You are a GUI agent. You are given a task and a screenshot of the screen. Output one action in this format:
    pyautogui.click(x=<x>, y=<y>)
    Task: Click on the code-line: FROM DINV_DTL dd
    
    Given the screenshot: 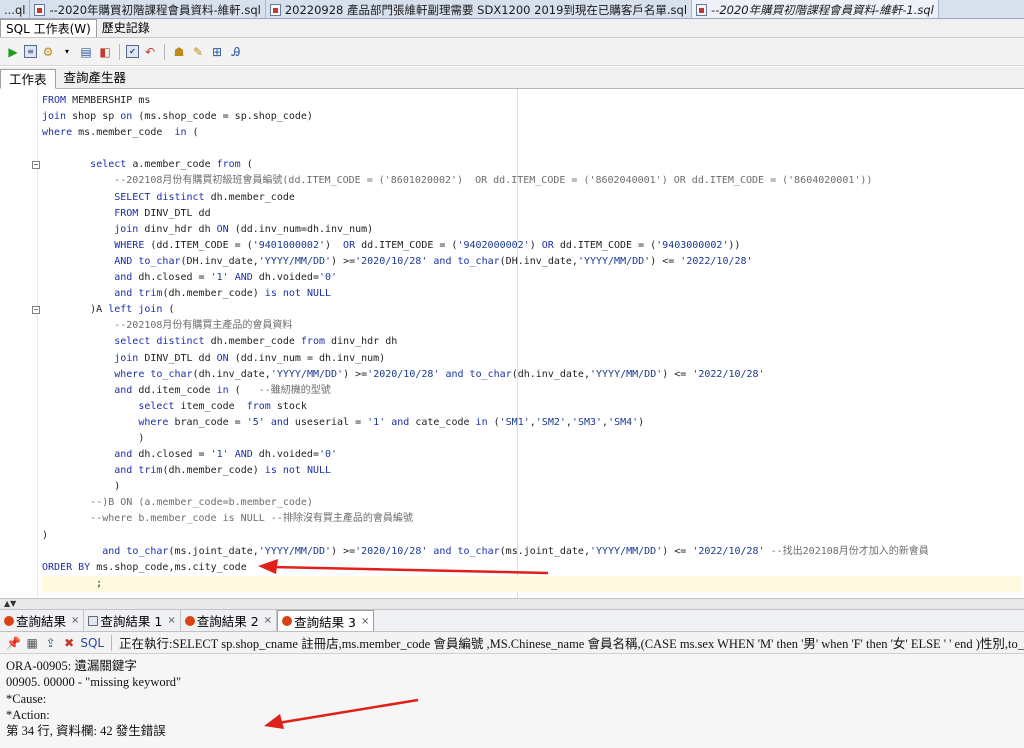 What is the action you would take?
    pyautogui.click(x=532, y=214)
    